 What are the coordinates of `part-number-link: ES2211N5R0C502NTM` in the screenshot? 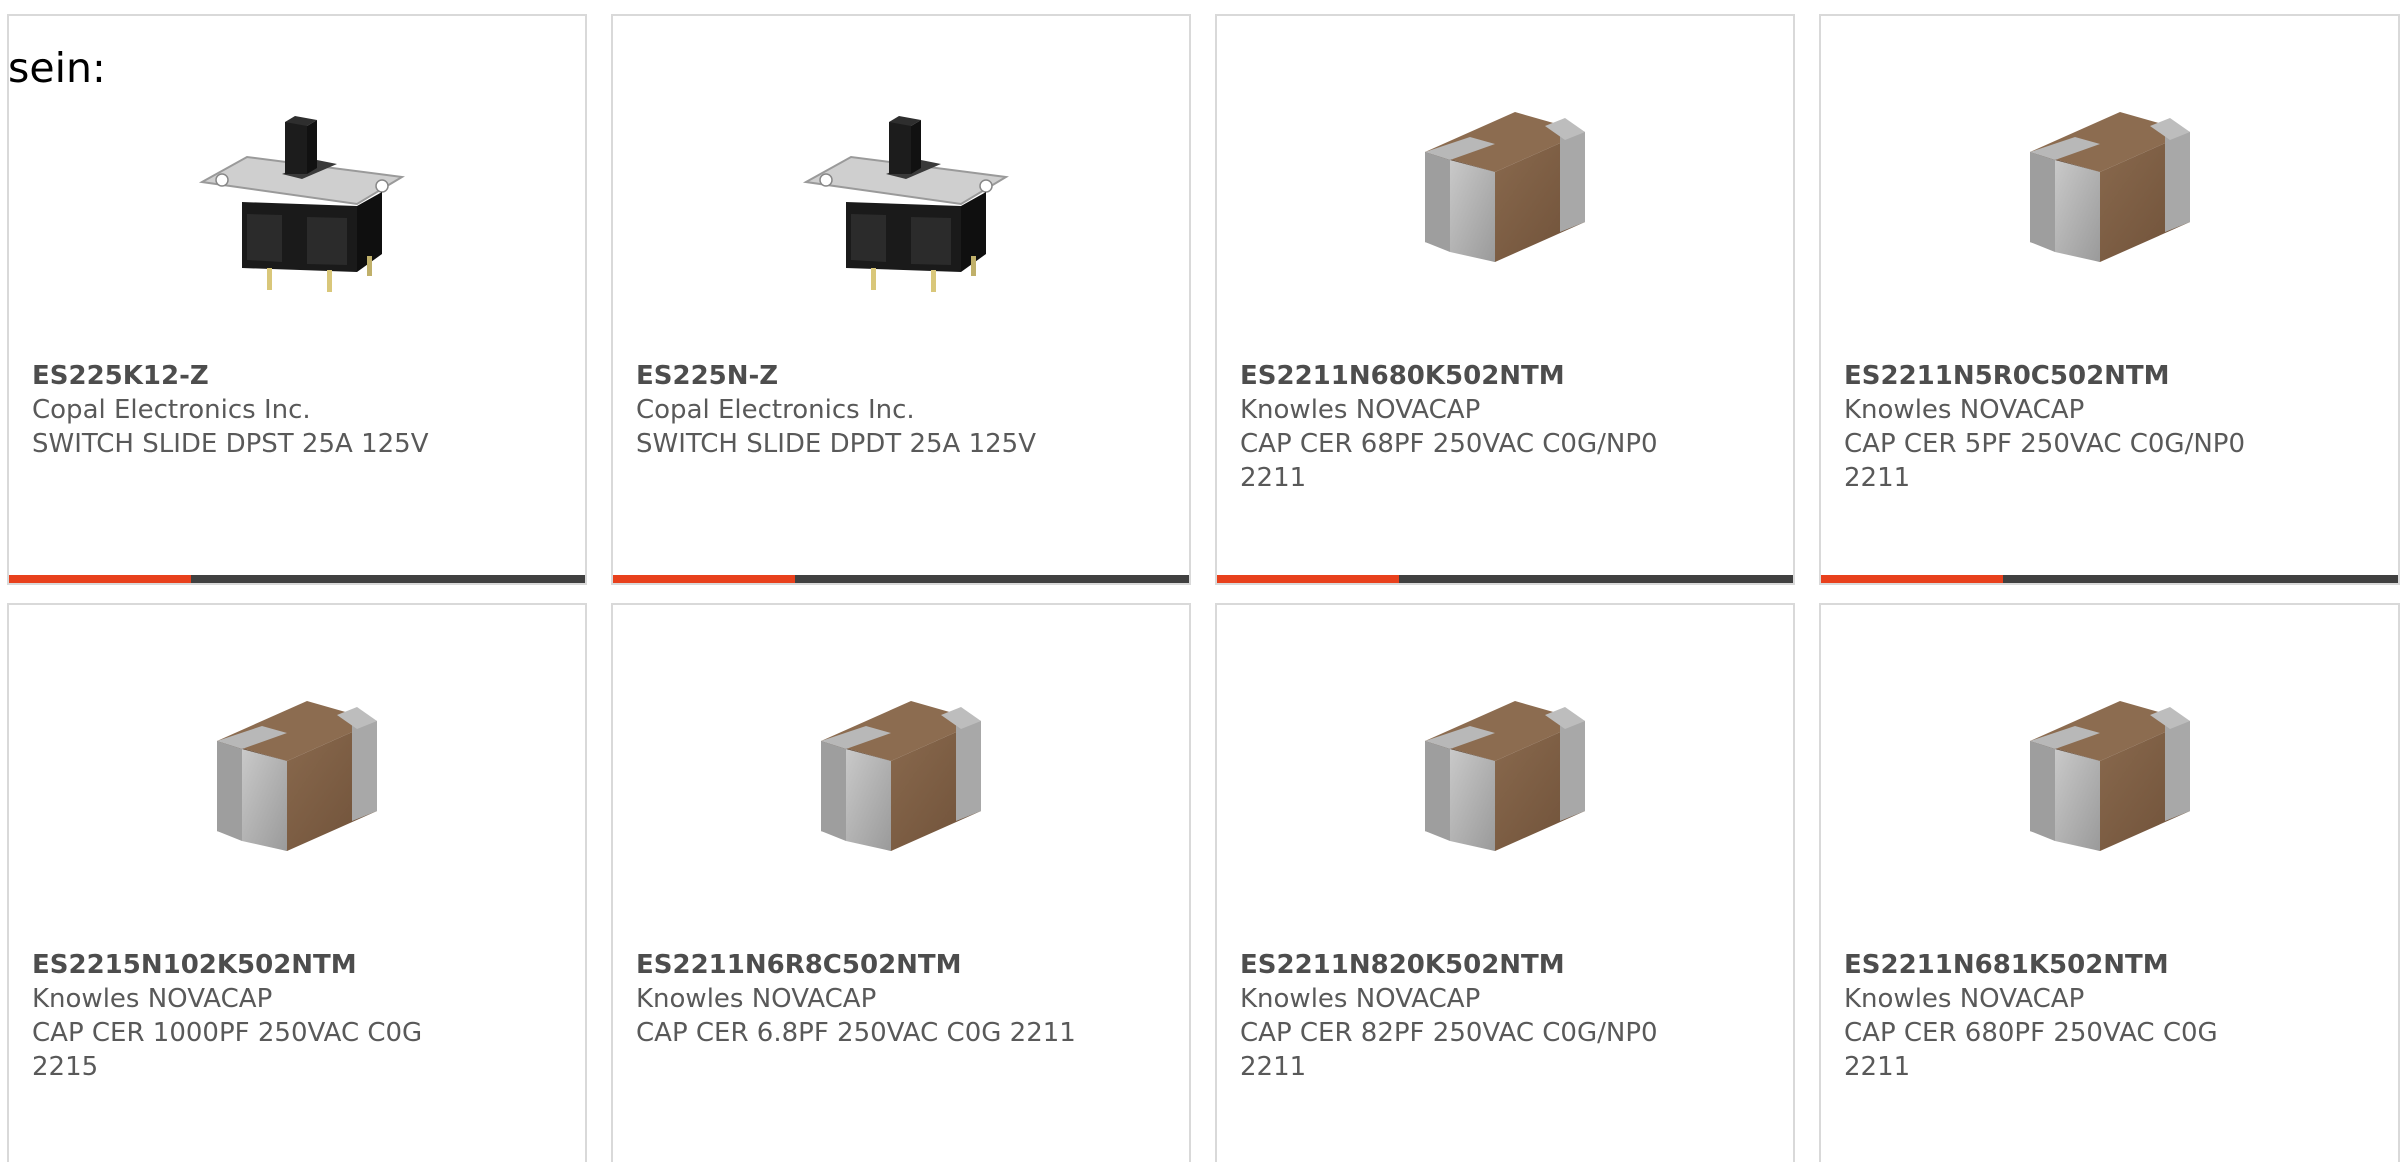 It's located at (2111, 376).